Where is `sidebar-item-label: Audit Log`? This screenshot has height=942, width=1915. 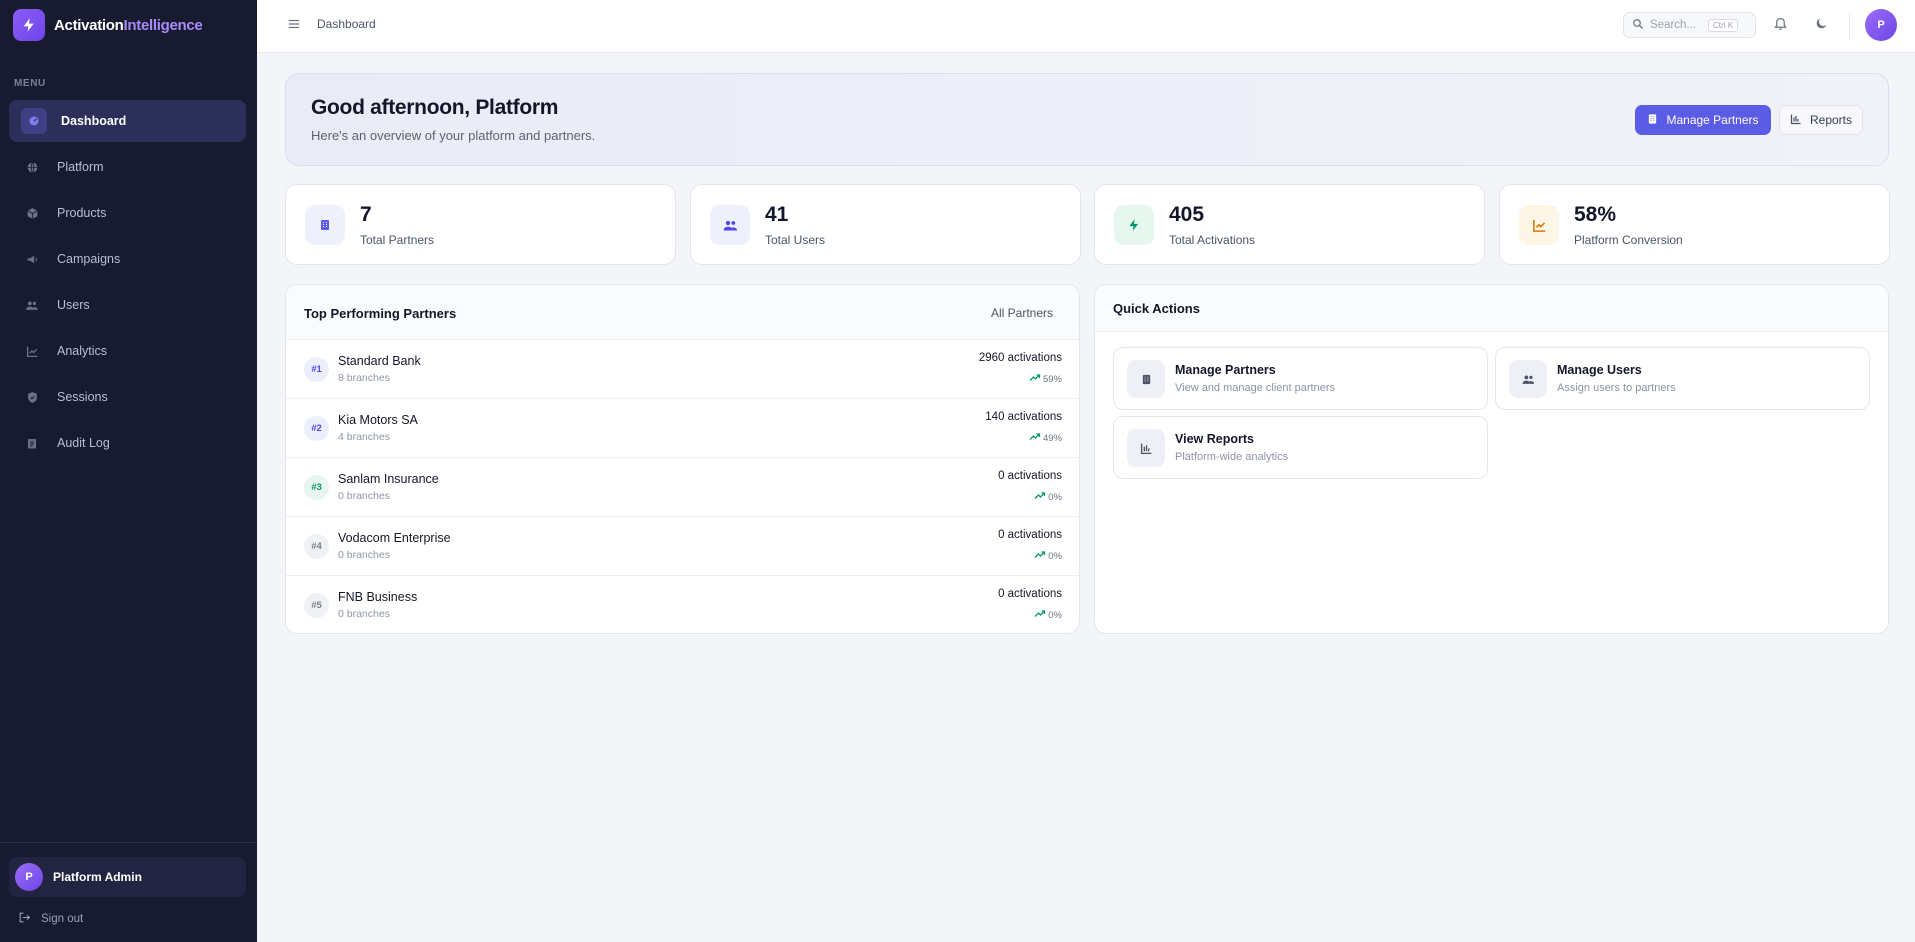
sidebar-item-label: Audit Log is located at coordinates (83, 443).